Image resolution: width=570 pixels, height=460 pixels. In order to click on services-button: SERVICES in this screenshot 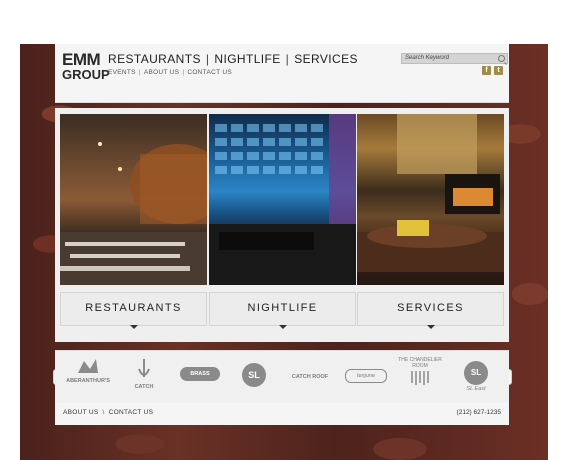, I will do `click(430, 310)`.